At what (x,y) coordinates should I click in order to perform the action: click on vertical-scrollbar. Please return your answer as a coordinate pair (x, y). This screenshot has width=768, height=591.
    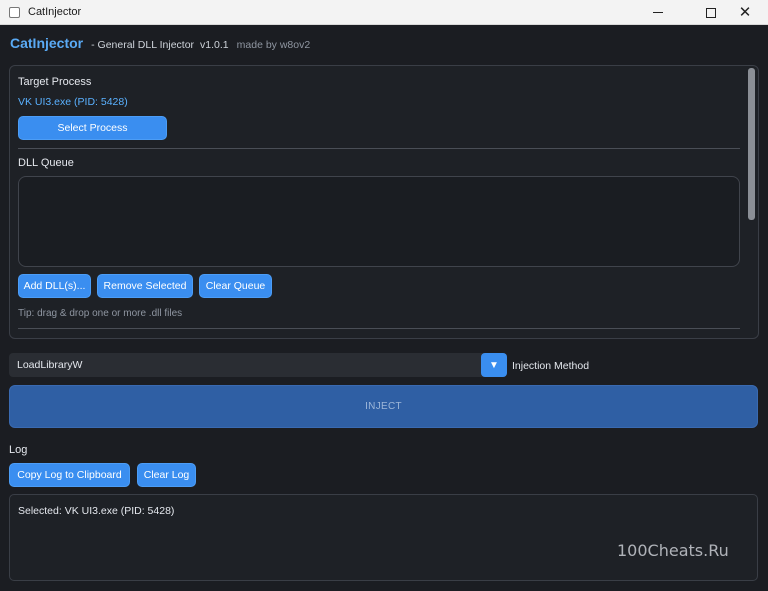
    Looking at the image, I should click on (751, 202).